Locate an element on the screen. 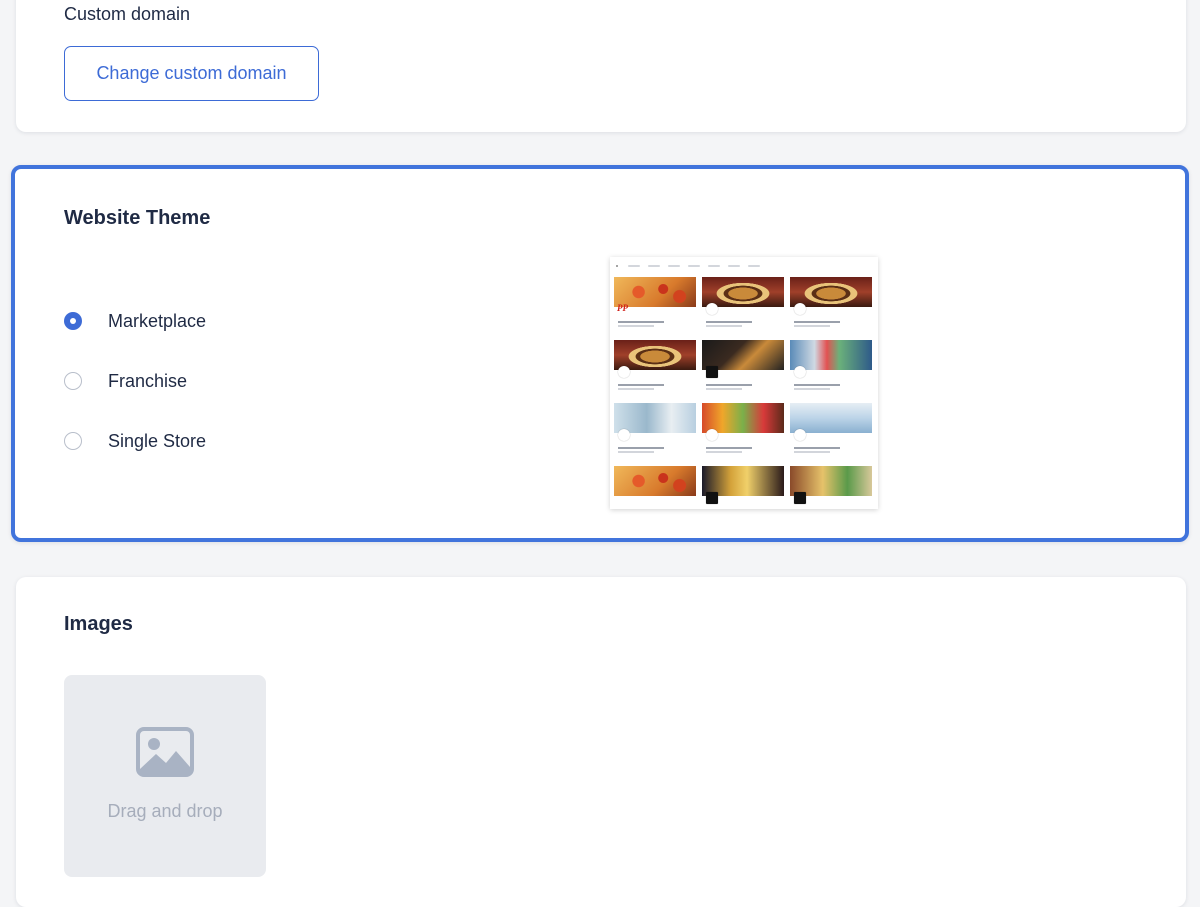 This screenshot has height=907, width=1200. change-custom-domain-button: Change custom domain is located at coordinates (191, 73).